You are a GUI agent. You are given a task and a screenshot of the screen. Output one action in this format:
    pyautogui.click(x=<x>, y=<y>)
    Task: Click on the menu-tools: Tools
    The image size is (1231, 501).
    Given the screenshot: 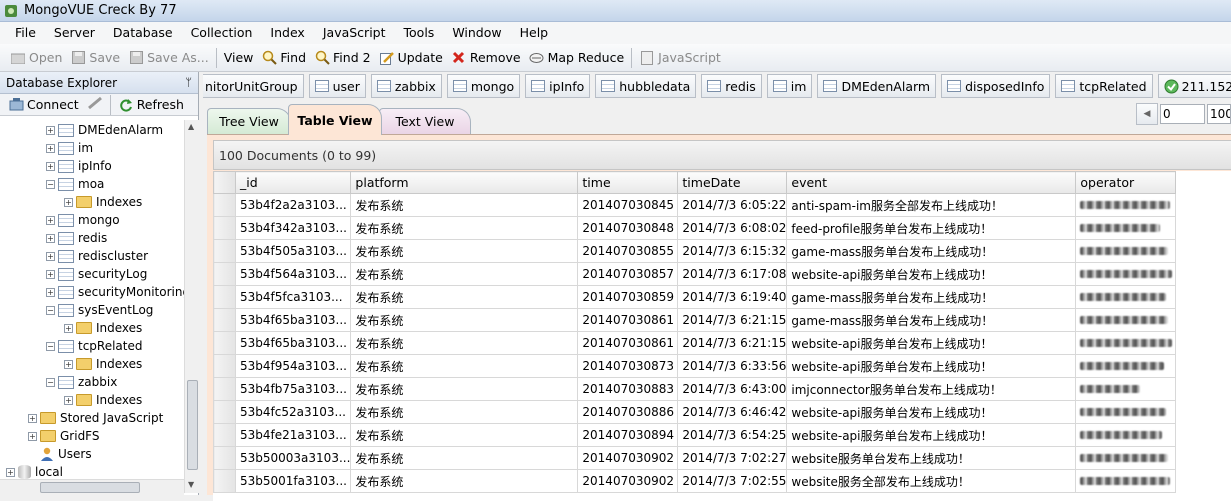 What is the action you would take?
    pyautogui.click(x=419, y=33)
    